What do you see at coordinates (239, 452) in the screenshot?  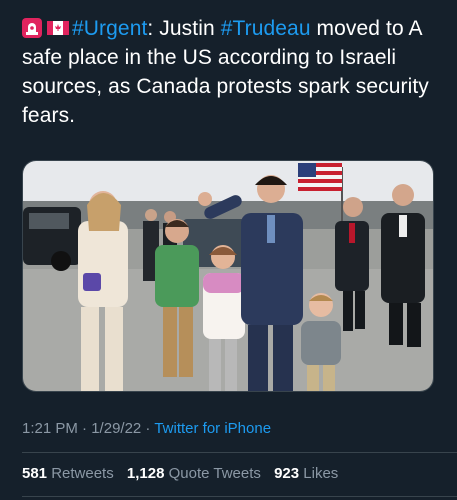 I see `divider` at bounding box center [239, 452].